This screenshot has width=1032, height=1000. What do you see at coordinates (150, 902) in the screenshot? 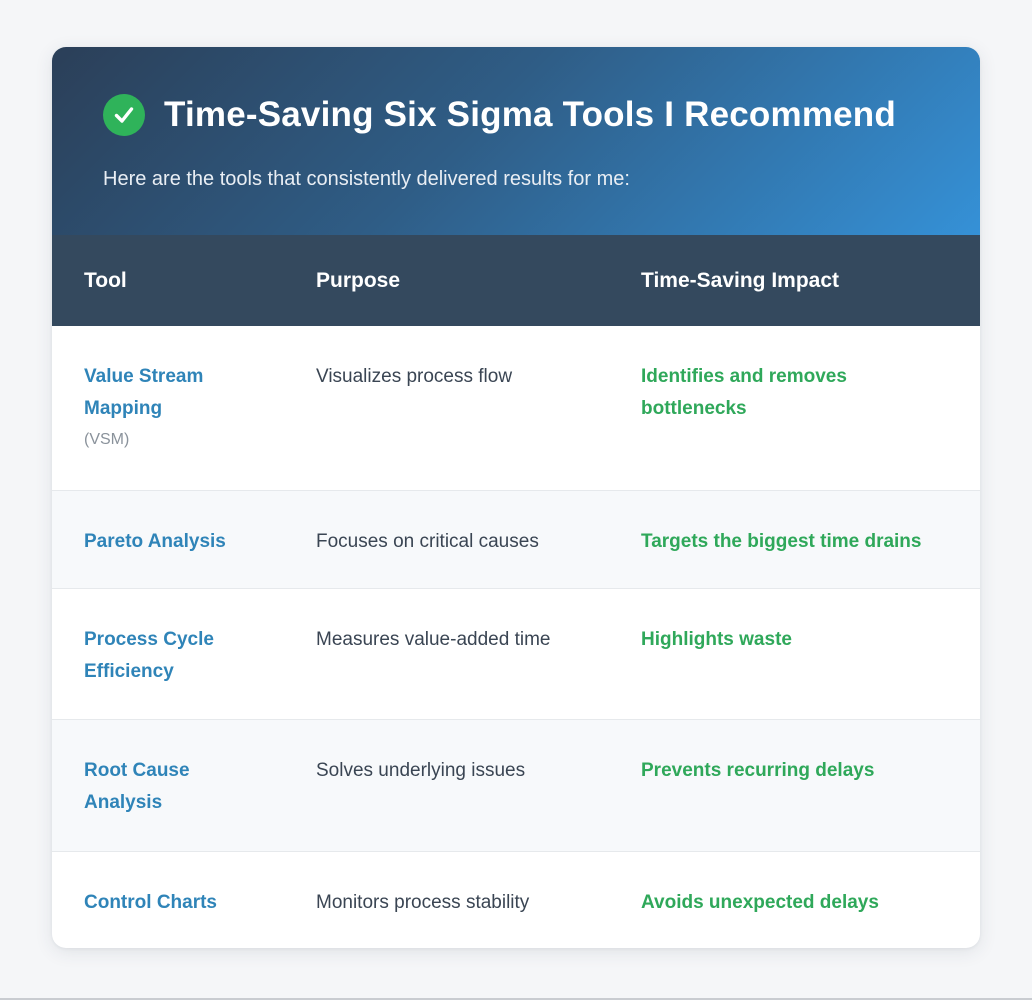
I see `tool-name: Control Charts` at bounding box center [150, 902].